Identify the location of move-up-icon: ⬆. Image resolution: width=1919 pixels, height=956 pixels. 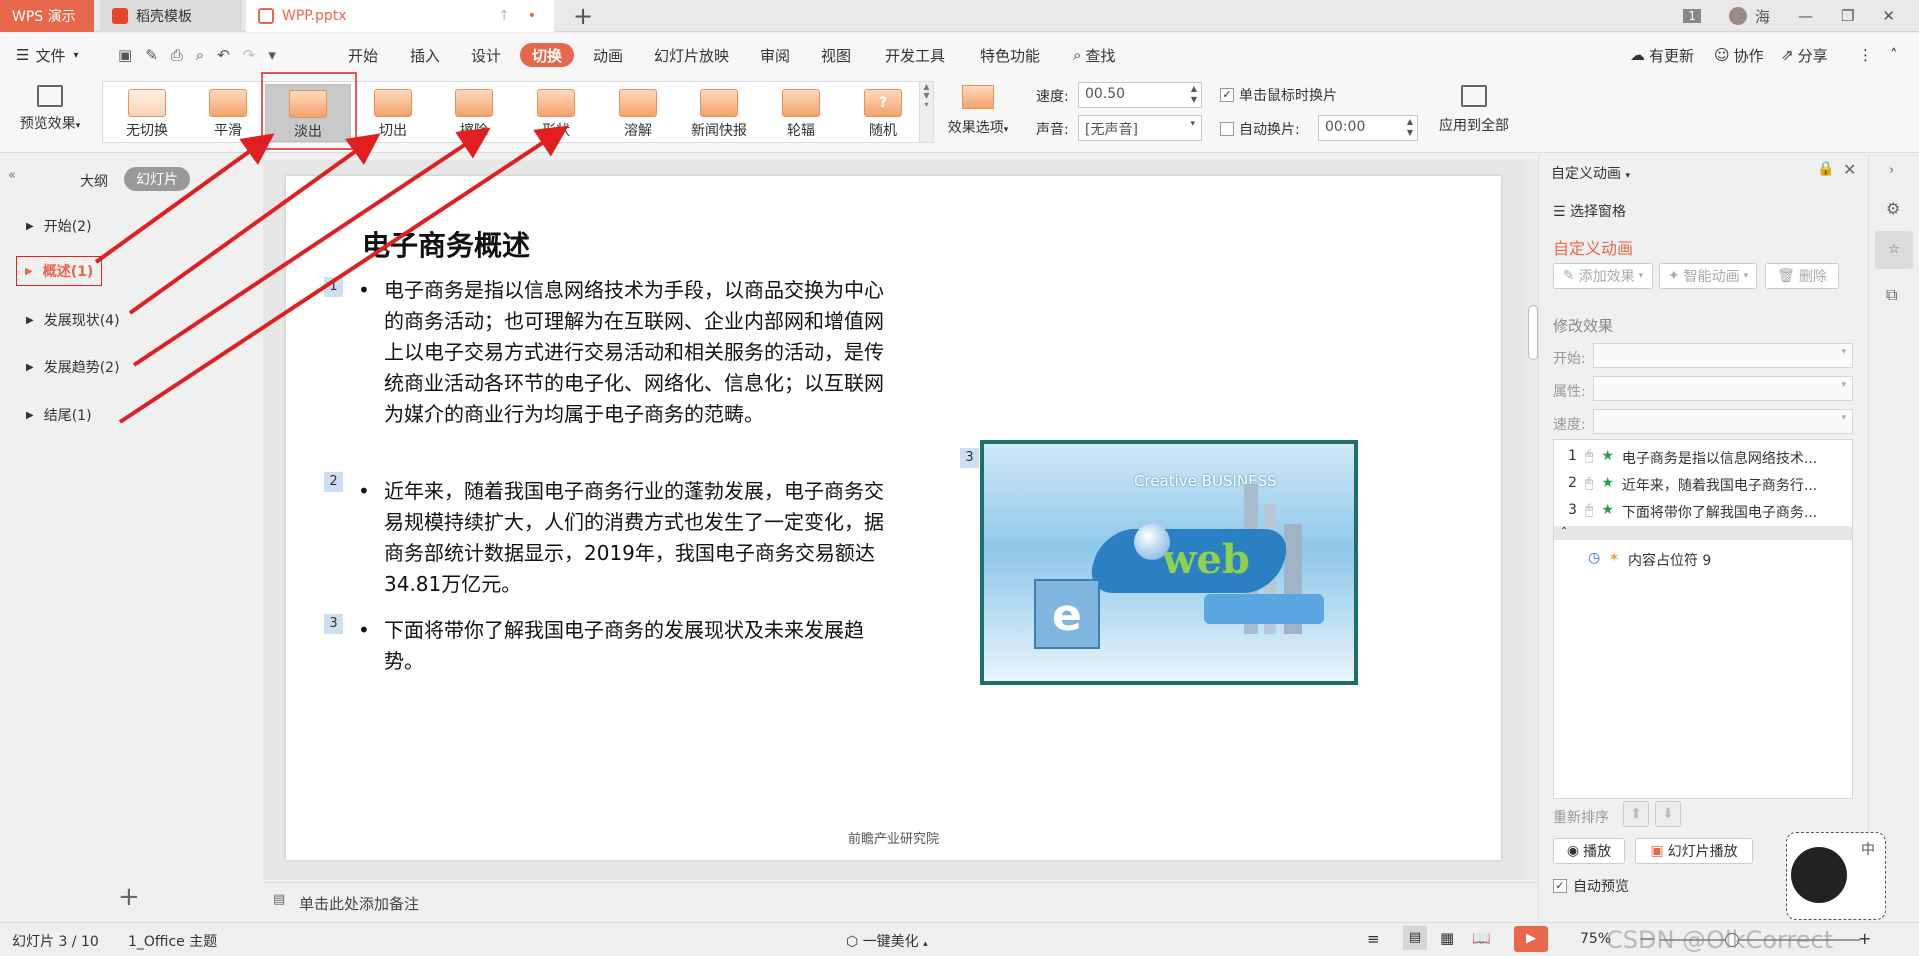
(1636, 814).